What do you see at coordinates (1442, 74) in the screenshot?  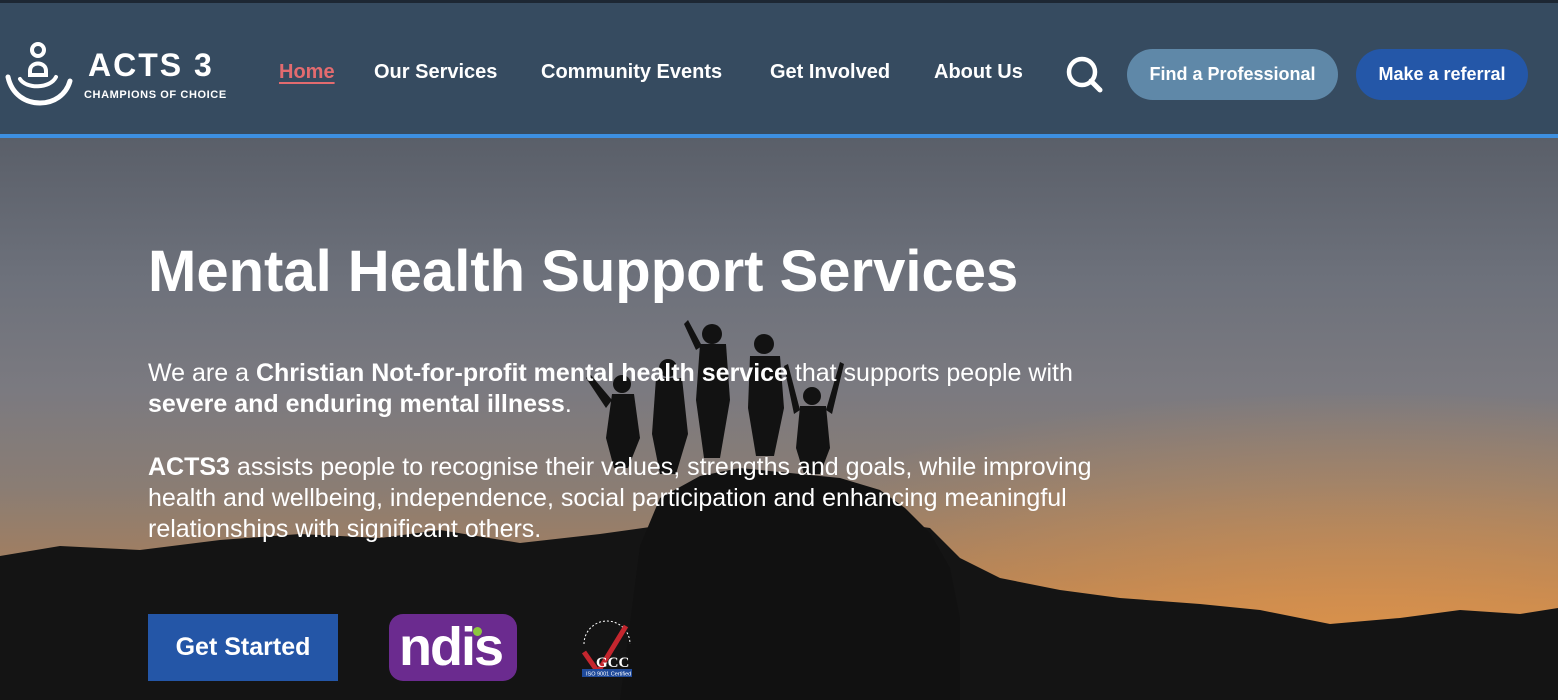 I see `make-referral-button: Make a referral` at bounding box center [1442, 74].